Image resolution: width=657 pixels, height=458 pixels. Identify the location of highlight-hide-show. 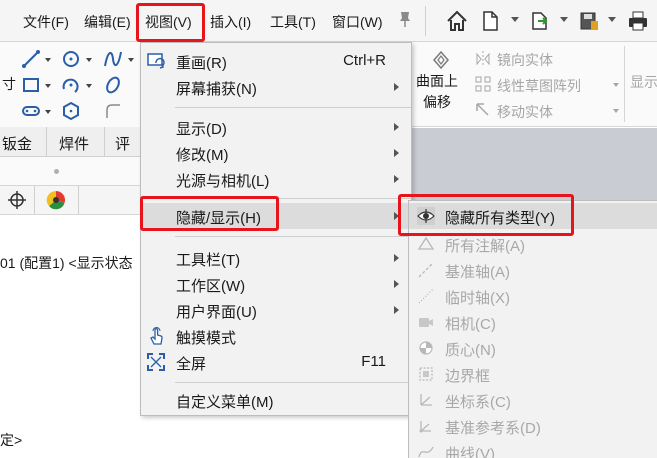
(209, 213).